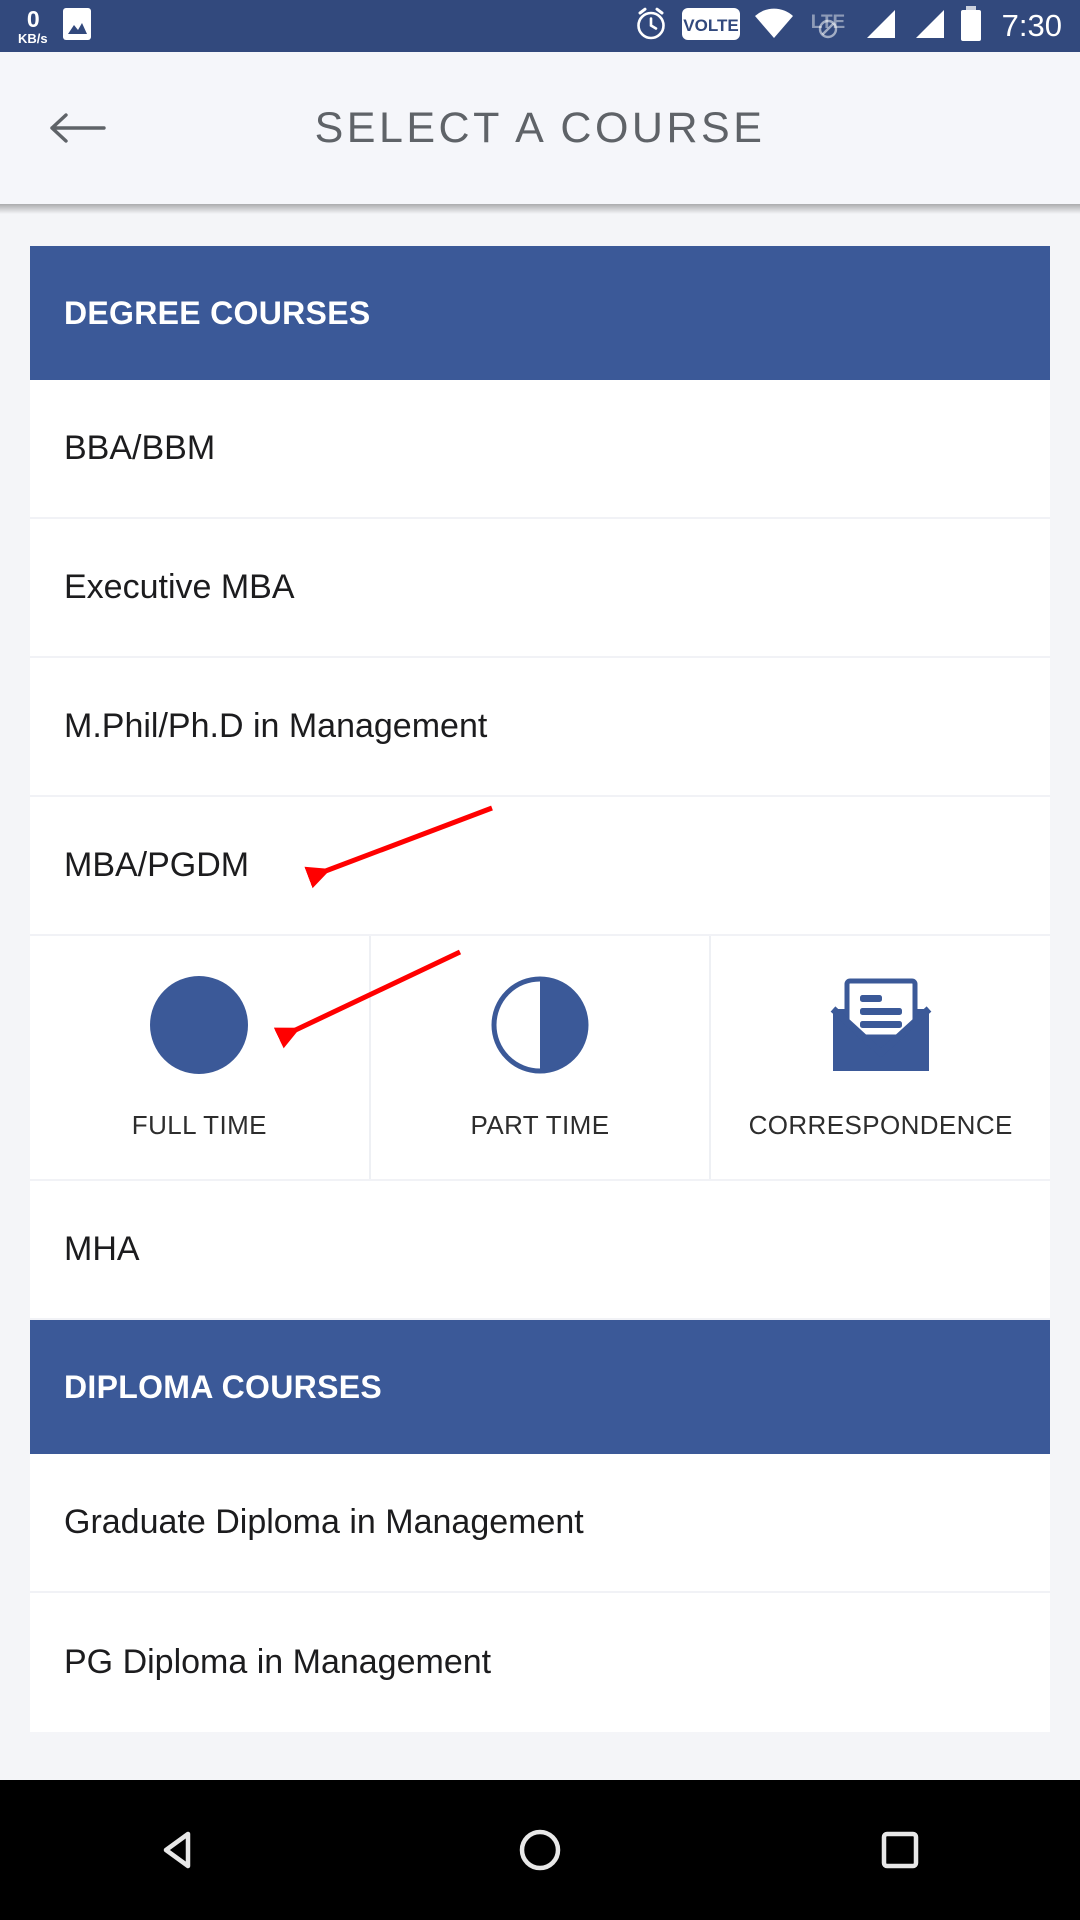 Image resolution: width=1080 pixels, height=1920 pixels. Describe the element at coordinates (540, 127) in the screenshot. I see `page-title: SELECT A COURSE` at that location.